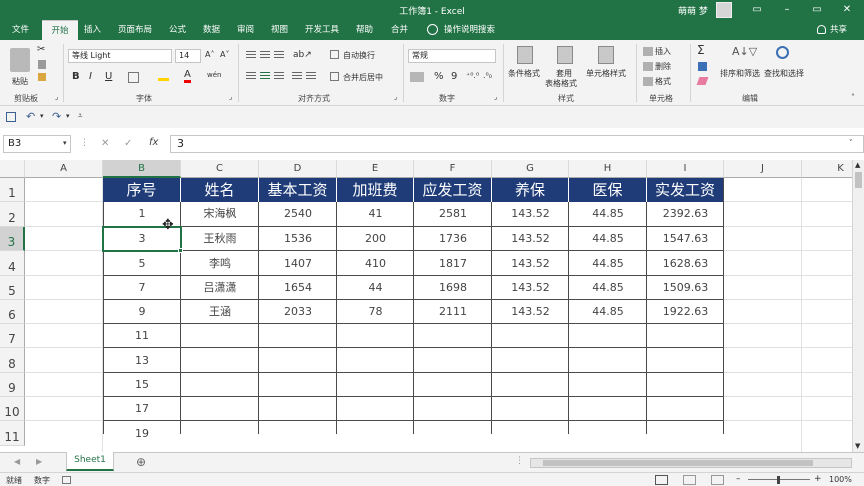 The width and height of the screenshot is (864, 486). I want to click on font-name-select: 等线 Light, so click(120, 56).